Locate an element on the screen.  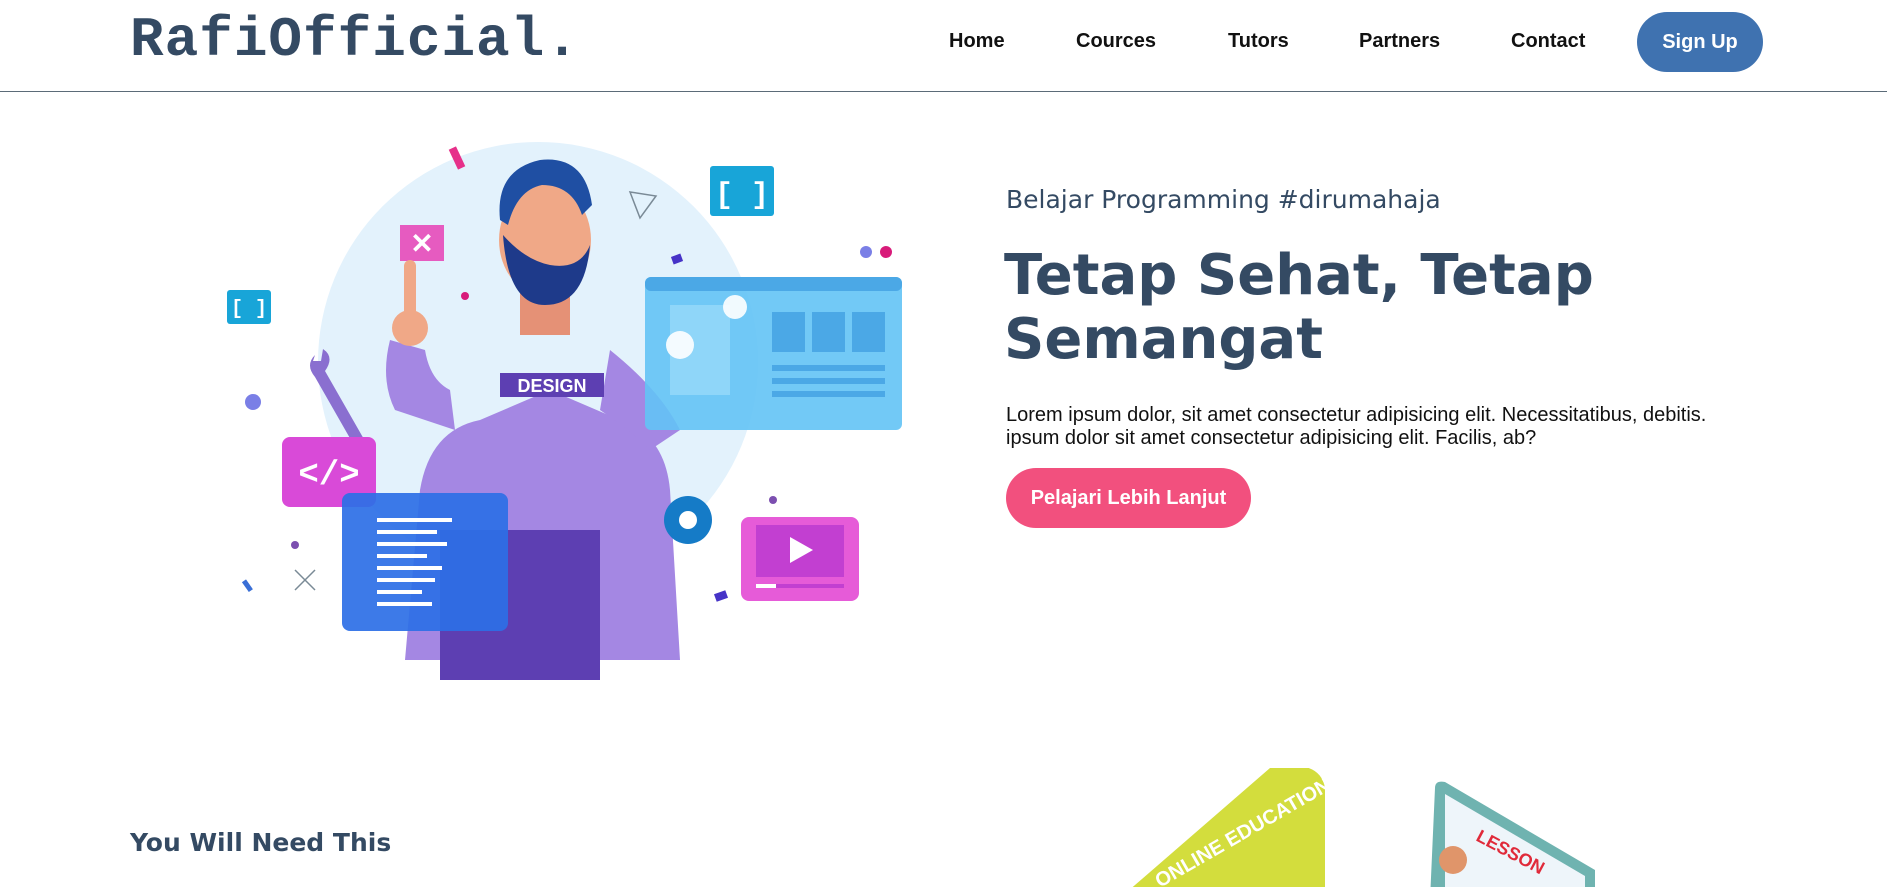
section-title: You Will Need This is located at coordinates (261, 842).